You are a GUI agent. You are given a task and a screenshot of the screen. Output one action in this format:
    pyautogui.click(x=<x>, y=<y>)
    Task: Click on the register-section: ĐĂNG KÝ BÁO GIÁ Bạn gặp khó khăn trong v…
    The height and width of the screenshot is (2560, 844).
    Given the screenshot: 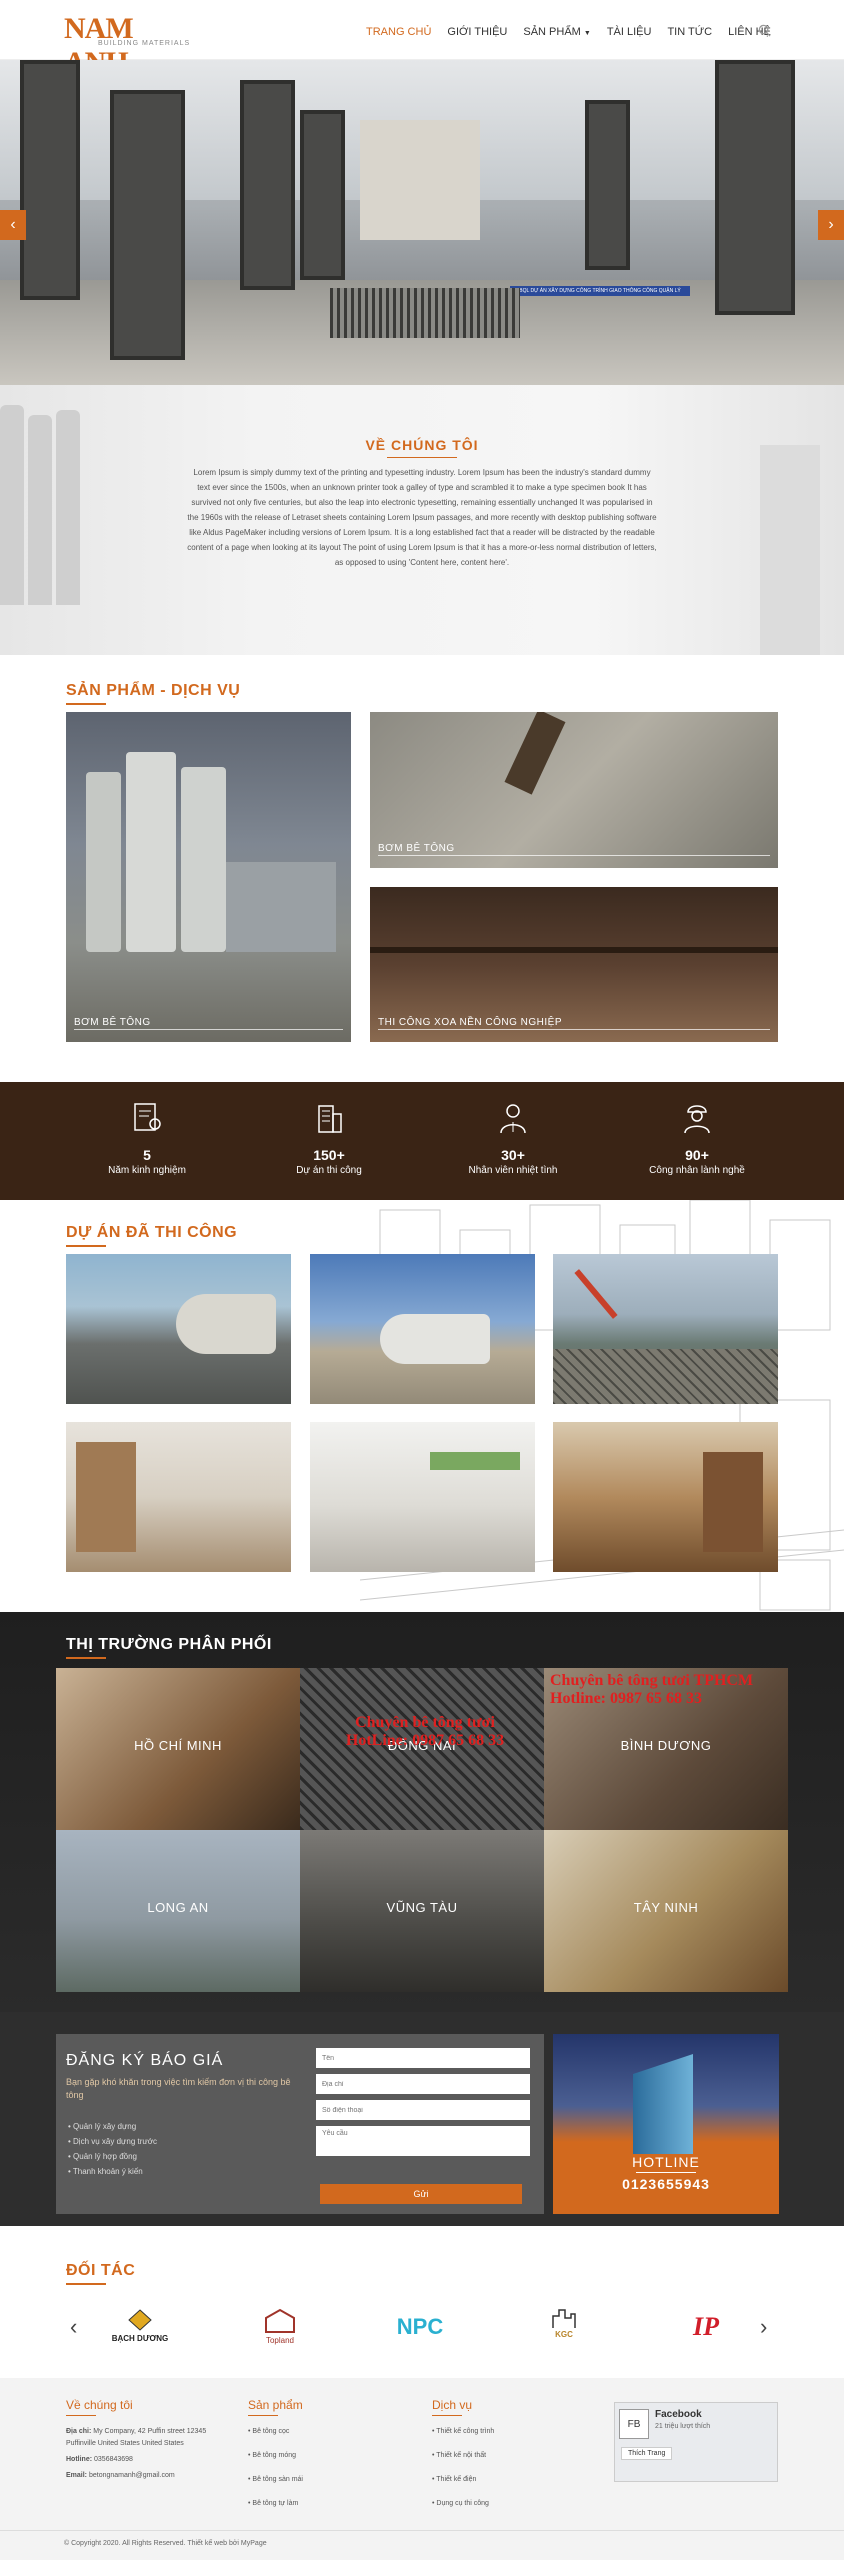 What is the action you would take?
    pyautogui.click(x=422, y=2119)
    